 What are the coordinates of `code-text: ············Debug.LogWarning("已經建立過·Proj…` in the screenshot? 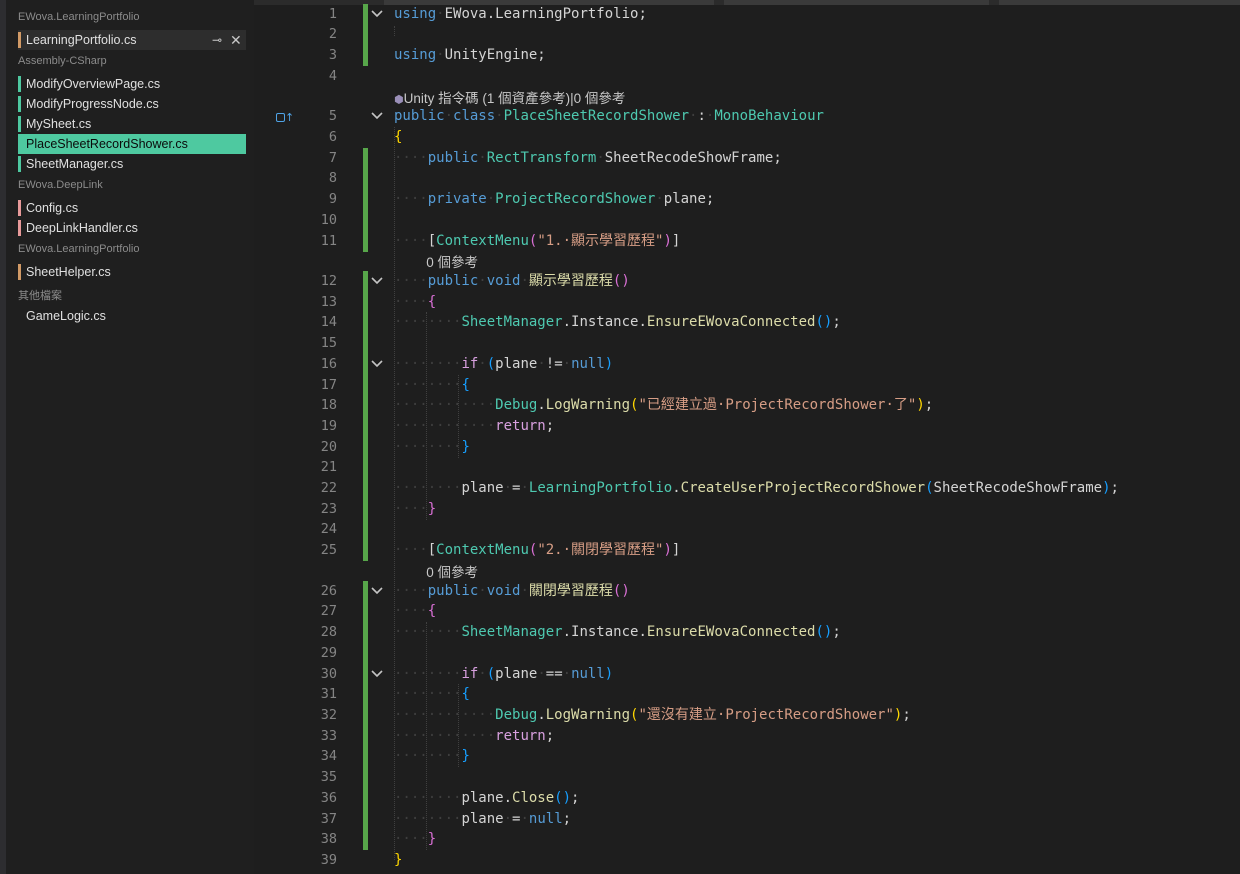 It's located at (663, 405).